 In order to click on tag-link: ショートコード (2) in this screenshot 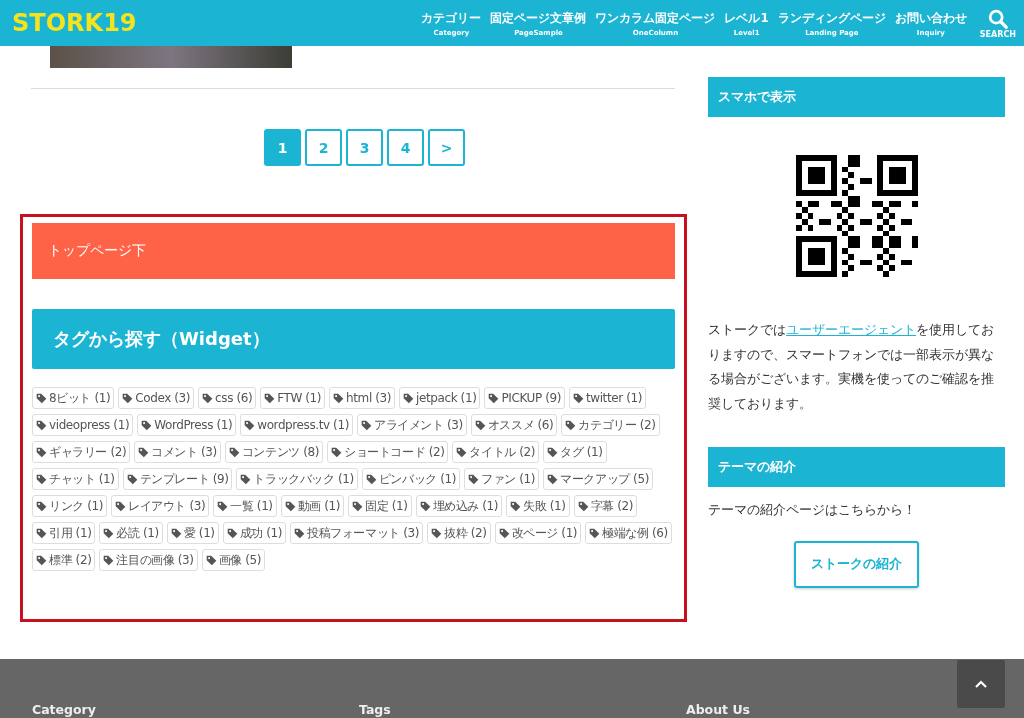, I will do `click(388, 452)`.